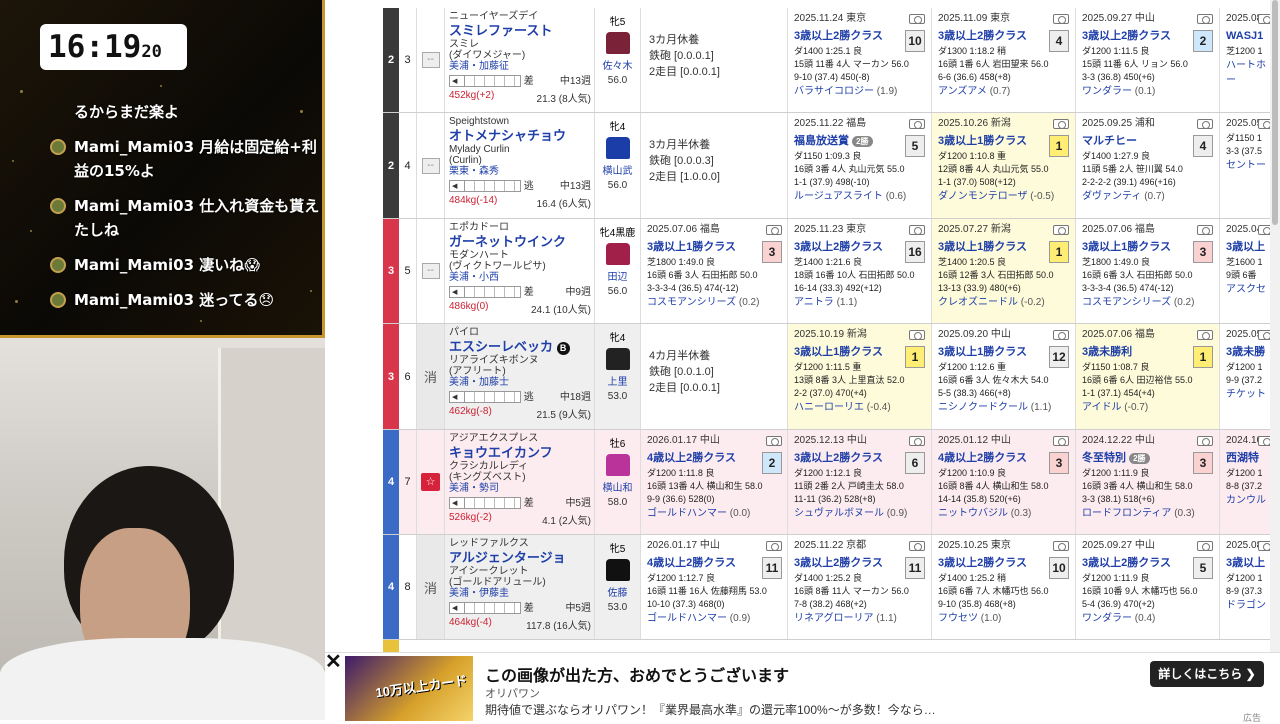  I want to click on ad-info-label: 広告, so click(1252, 717).